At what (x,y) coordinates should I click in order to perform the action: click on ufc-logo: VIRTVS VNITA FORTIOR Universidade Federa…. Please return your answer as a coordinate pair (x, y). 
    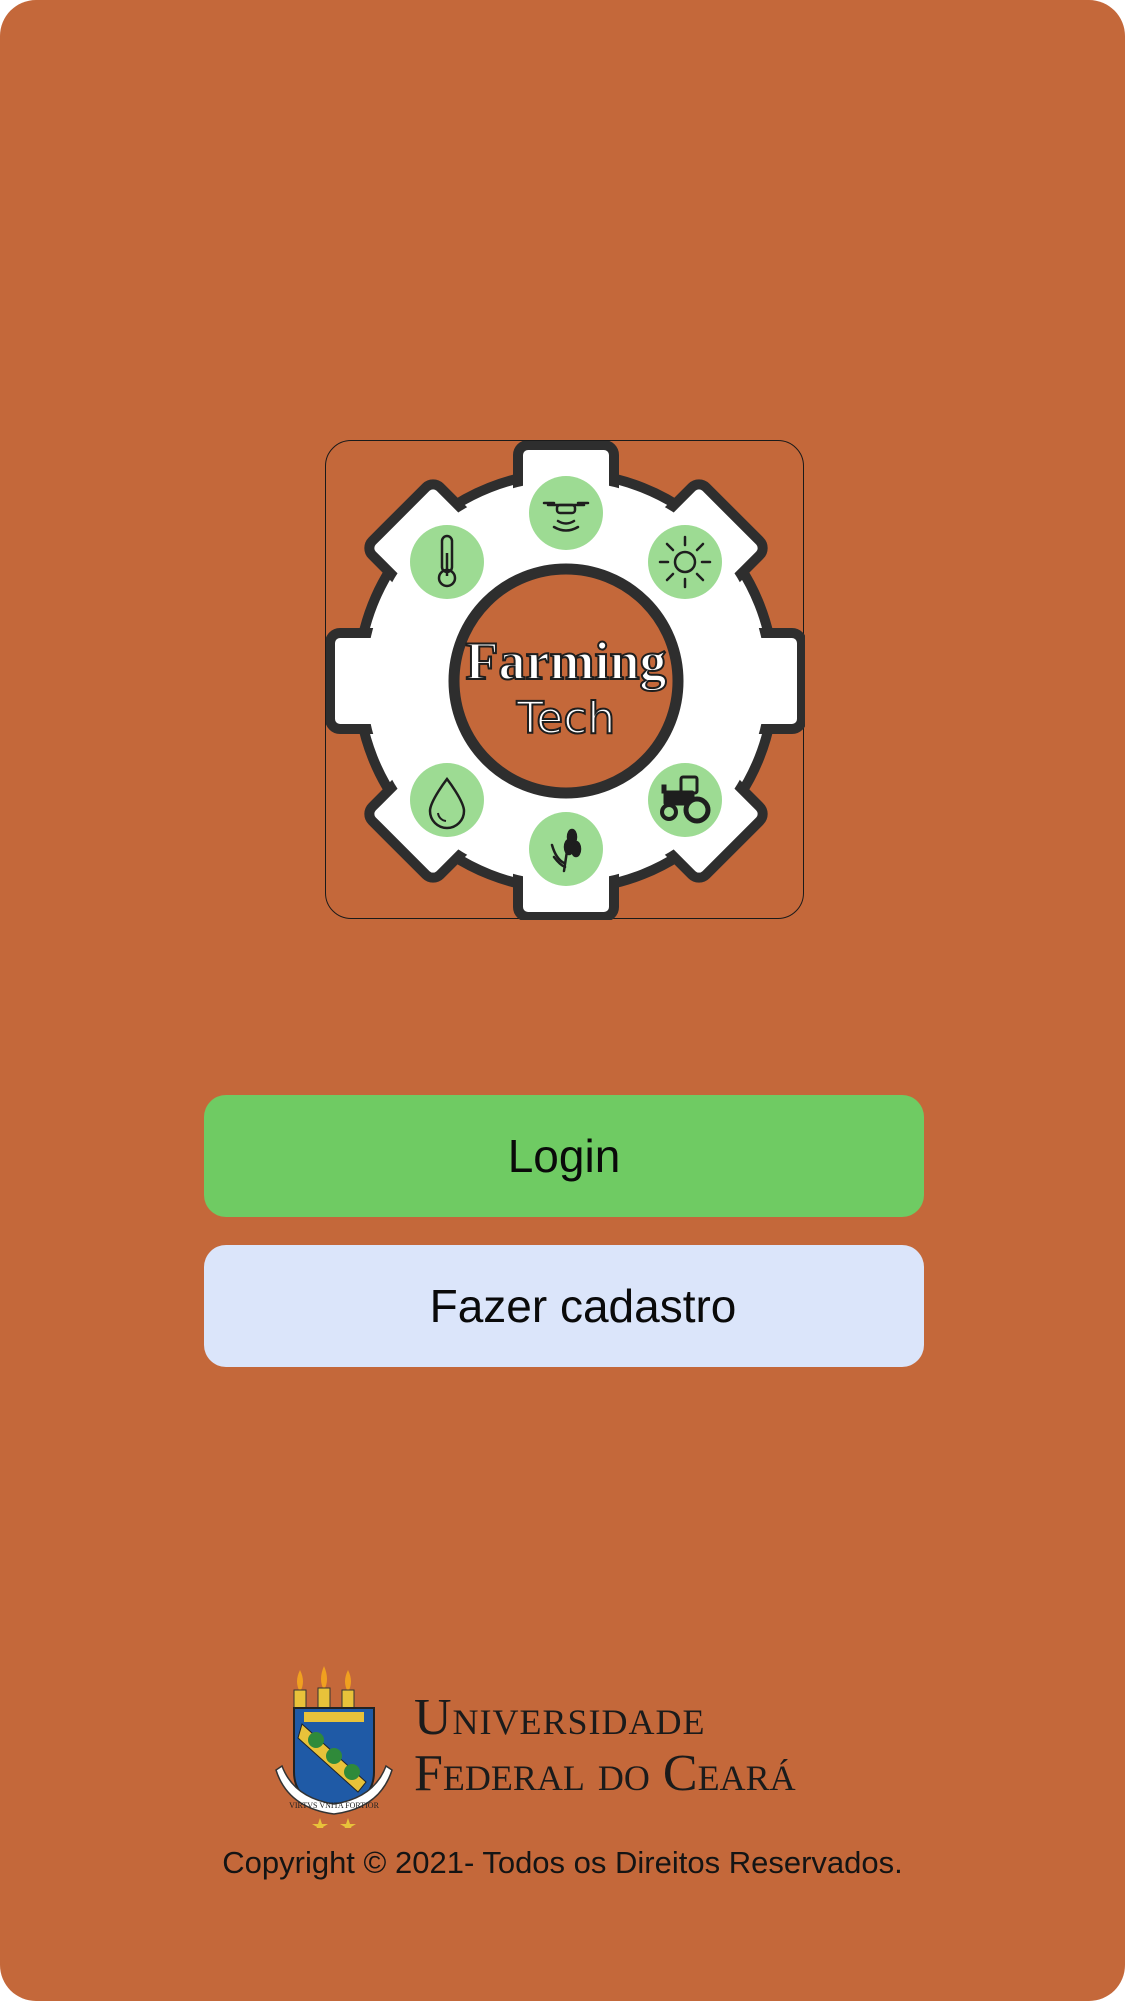
    Looking at the image, I should click on (568, 1745).